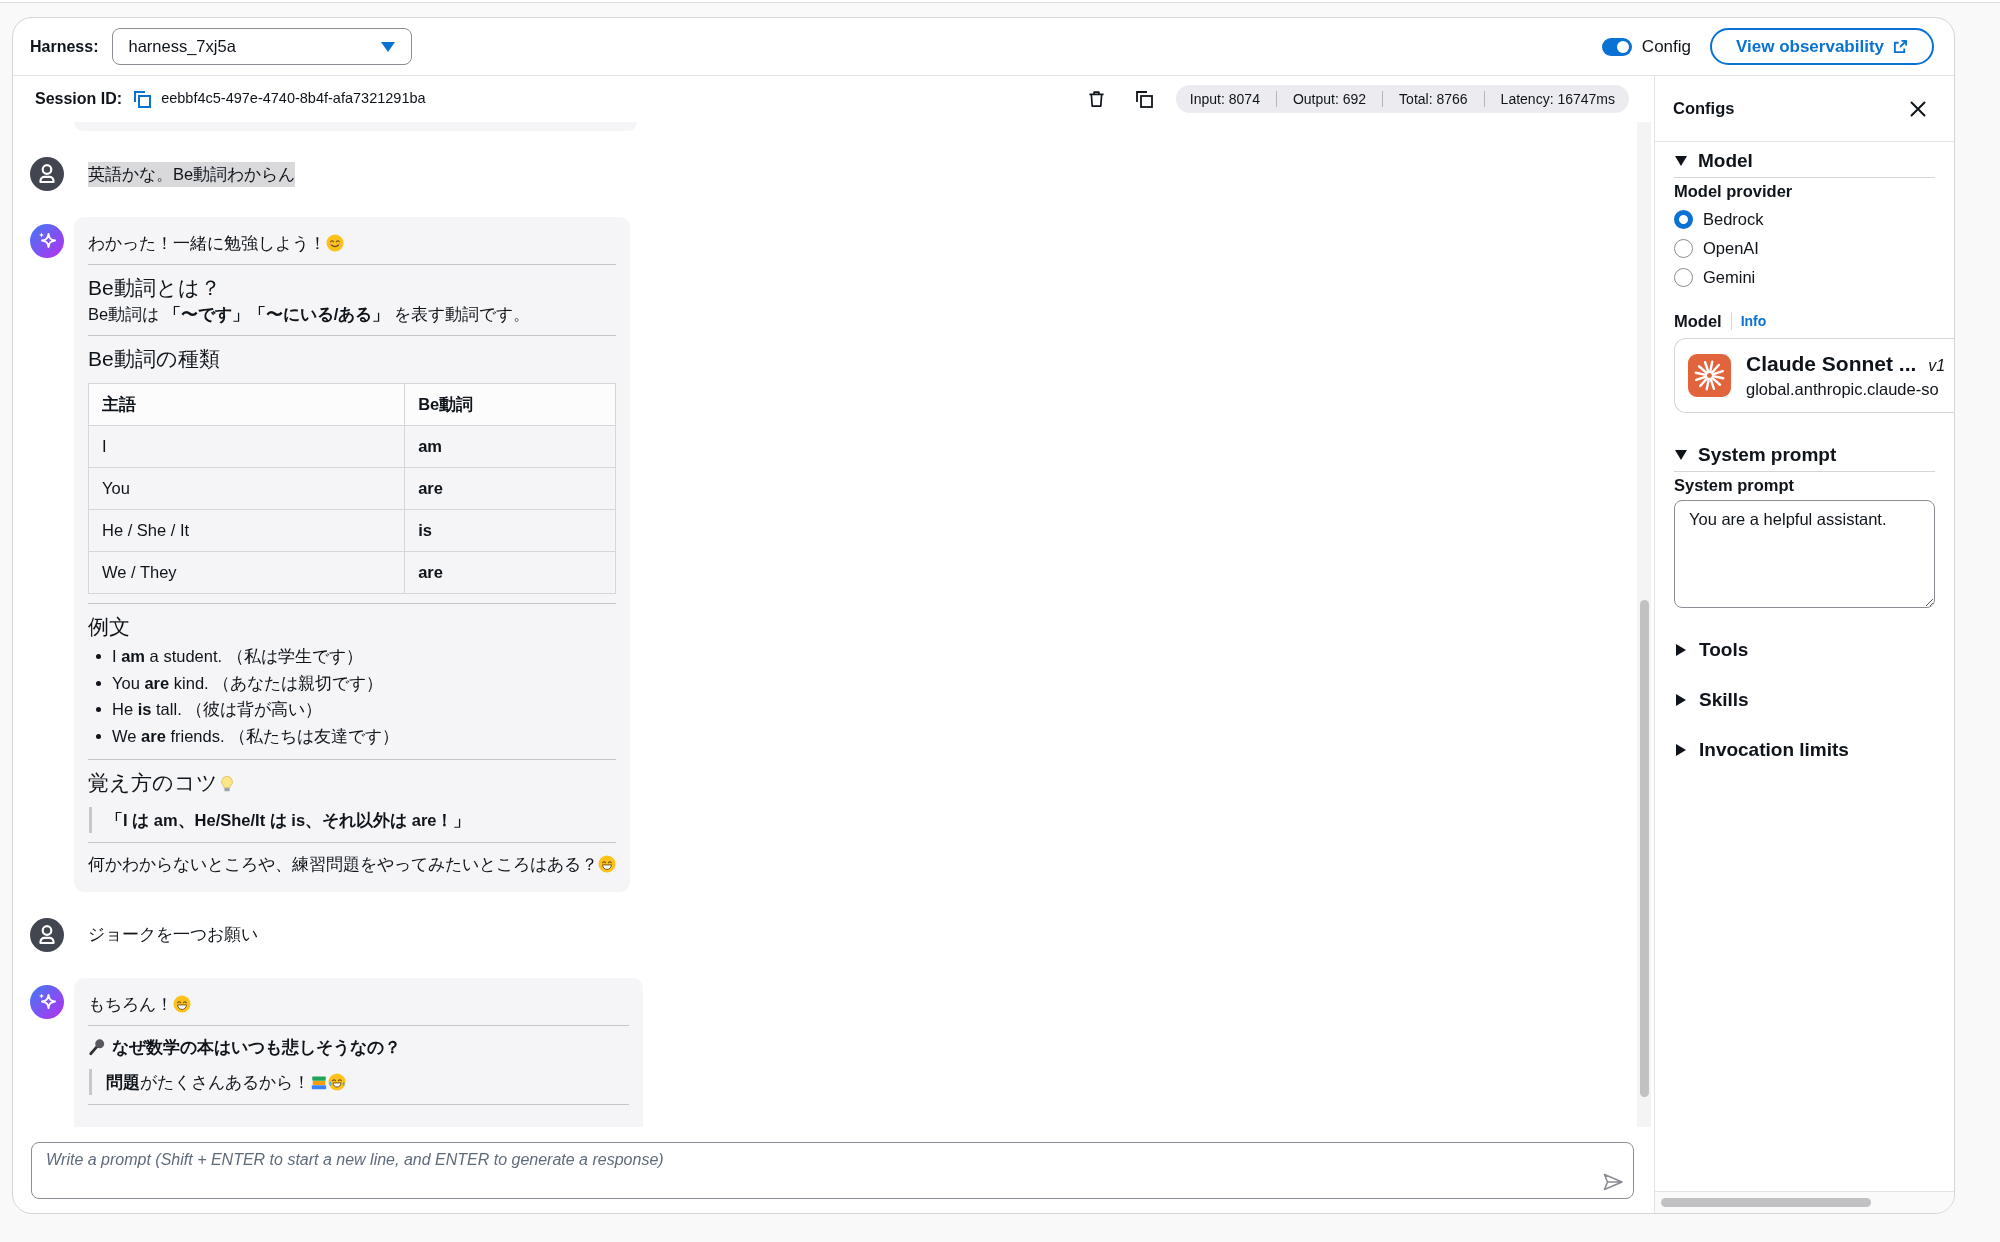  Describe the element at coordinates (510, 530) in the screenshot. I see `table-cell: is` at that location.